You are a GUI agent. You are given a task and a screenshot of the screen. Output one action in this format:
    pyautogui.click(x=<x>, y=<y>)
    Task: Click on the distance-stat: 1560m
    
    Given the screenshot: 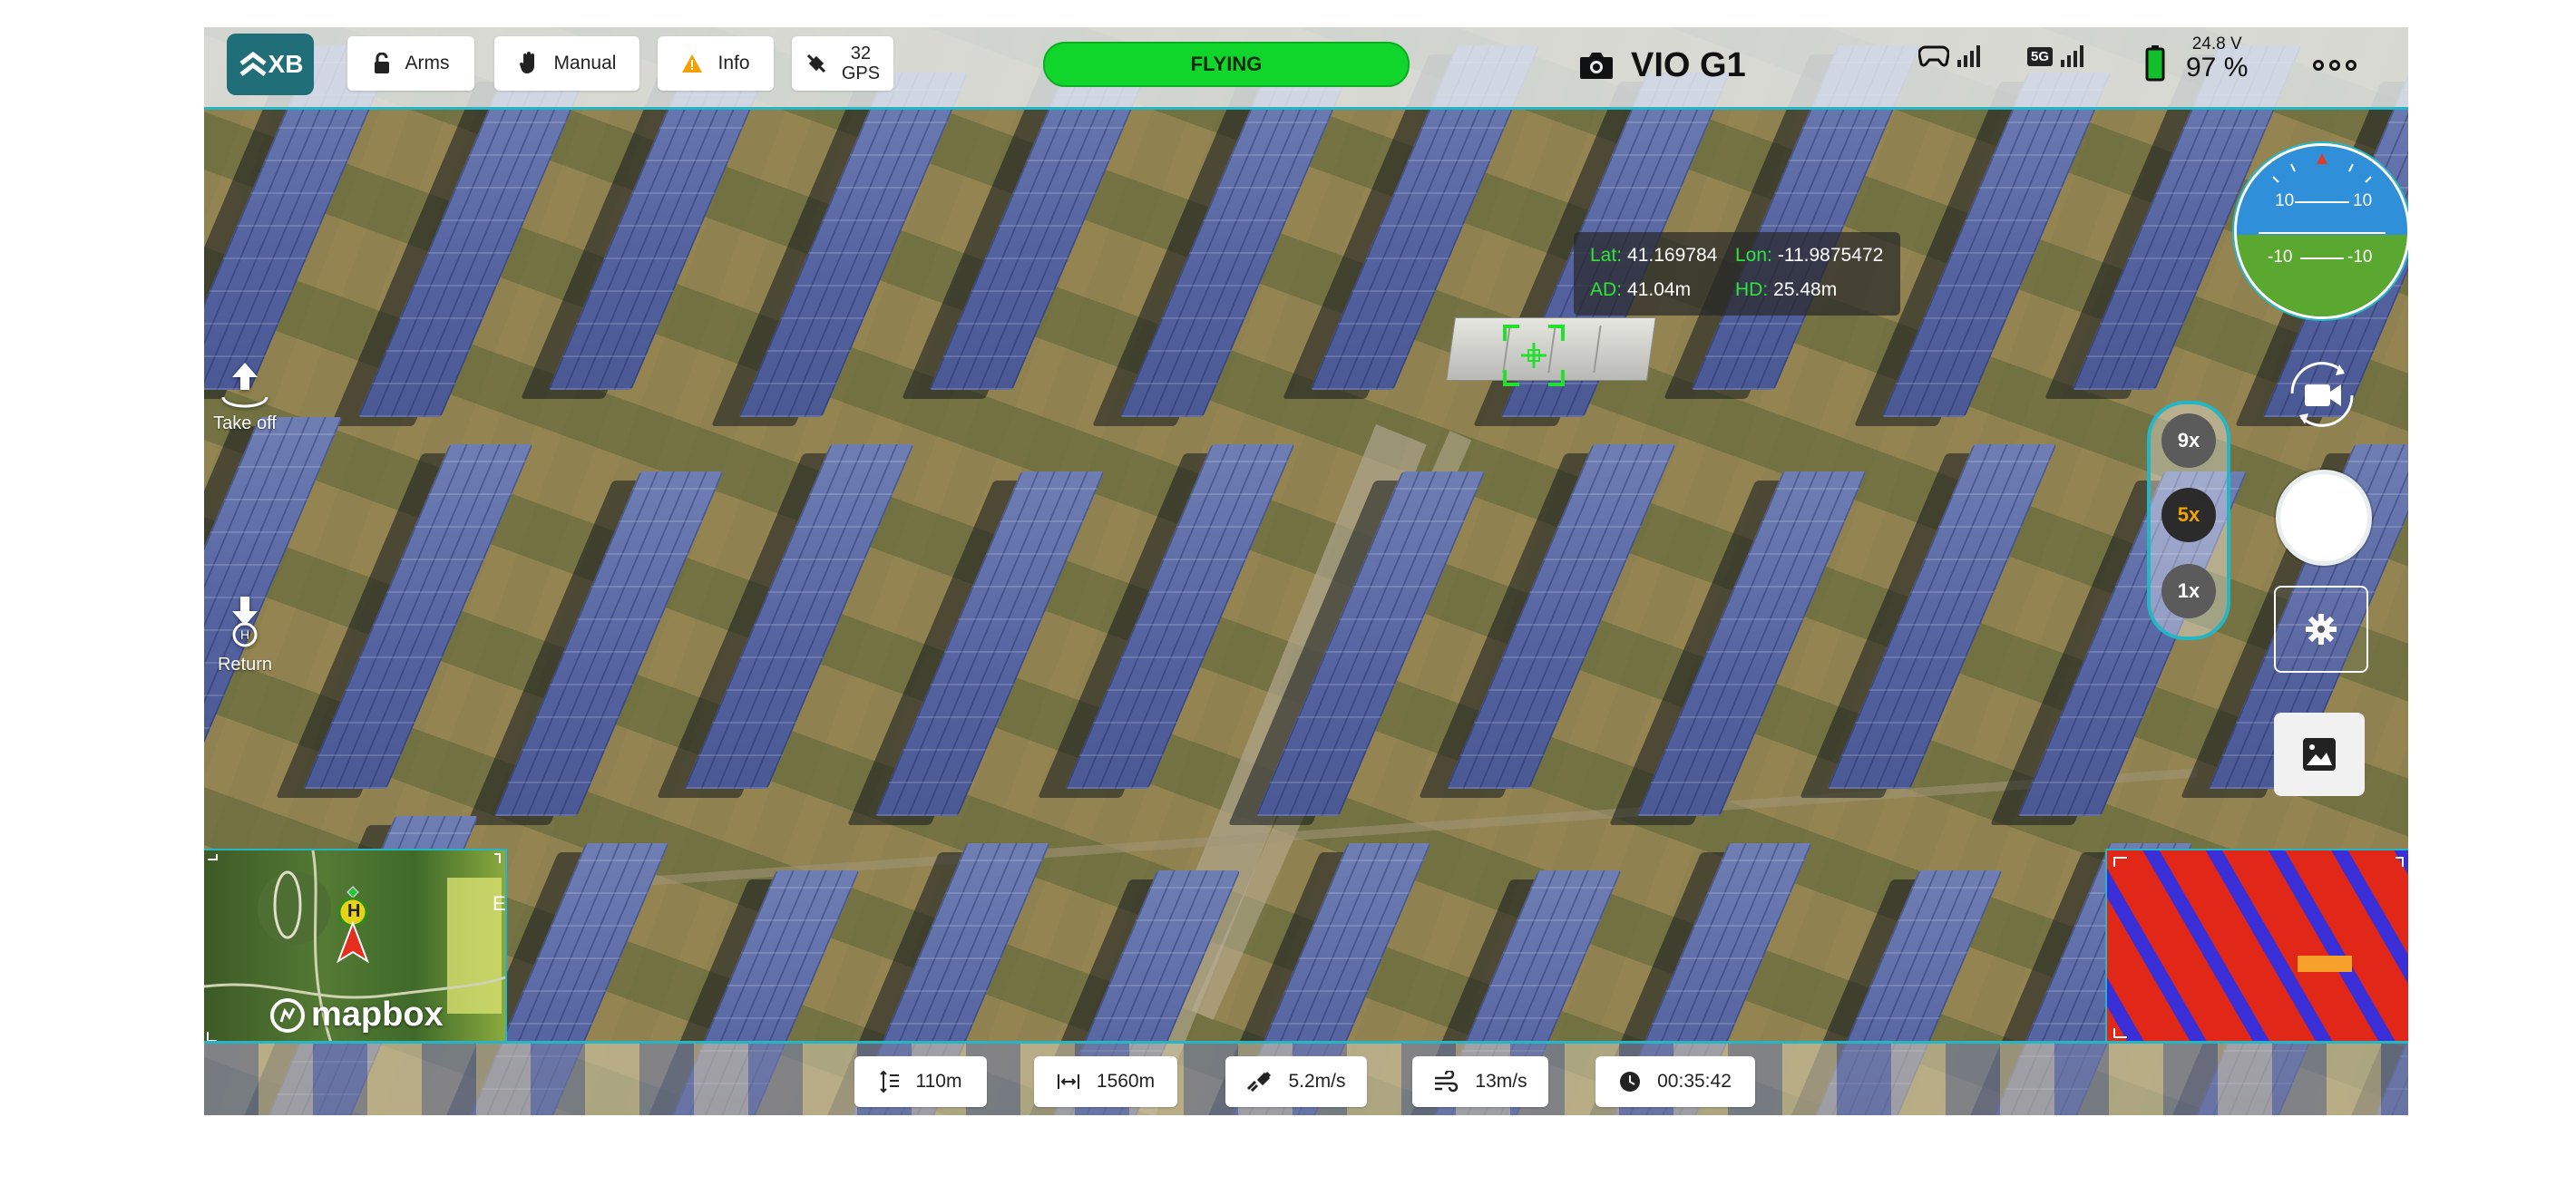 What is the action you would take?
    pyautogui.click(x=1105, y=1081)
    